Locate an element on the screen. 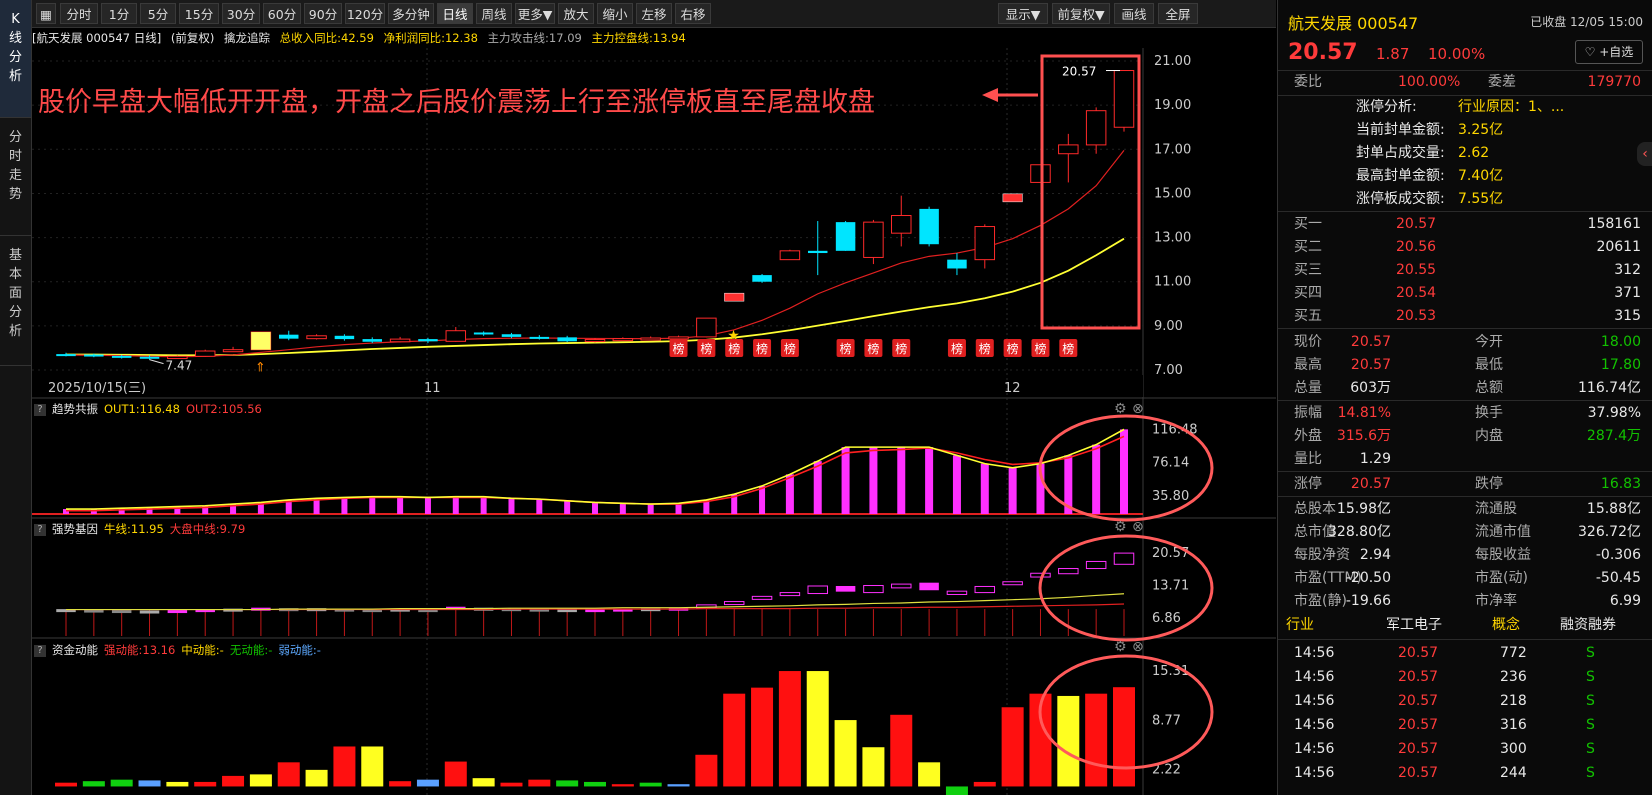 The height and width of the screenshot is (795, 1652). tab-fundamentals: 基本面分析 is located at coordinates (15, 301).